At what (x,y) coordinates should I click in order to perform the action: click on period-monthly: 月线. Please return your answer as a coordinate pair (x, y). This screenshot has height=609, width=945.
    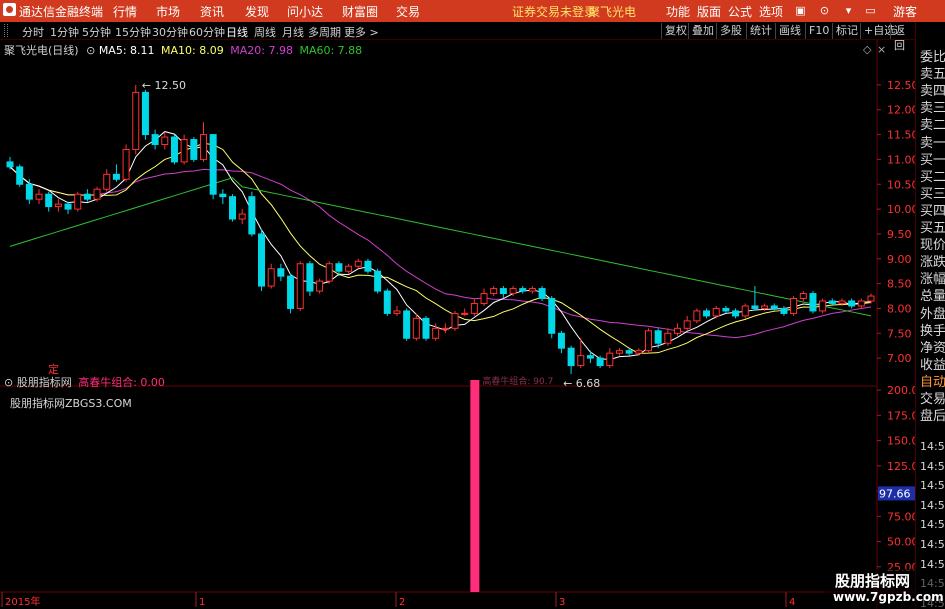
    Looking at the image, I should click on (293, 32).